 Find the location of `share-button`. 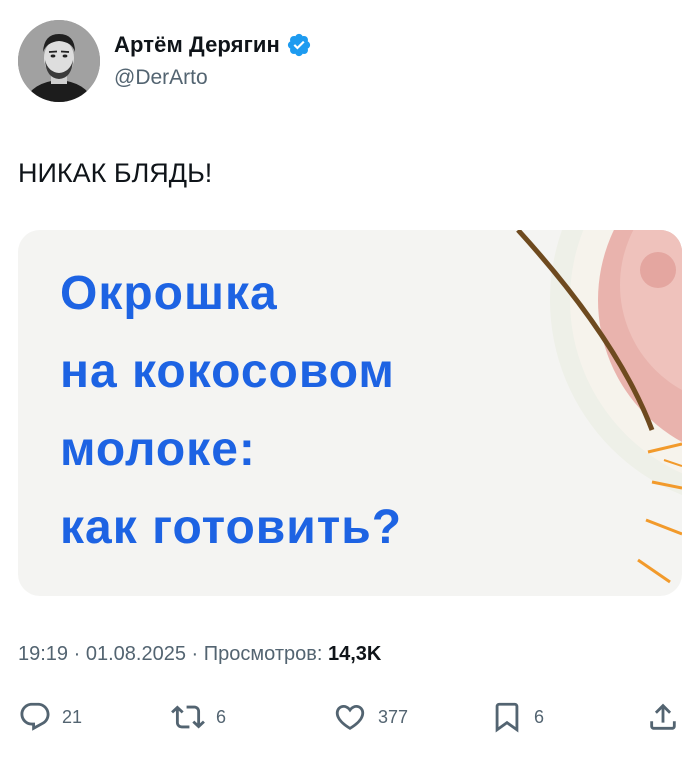

share-button is located at coordinates (663, 717).